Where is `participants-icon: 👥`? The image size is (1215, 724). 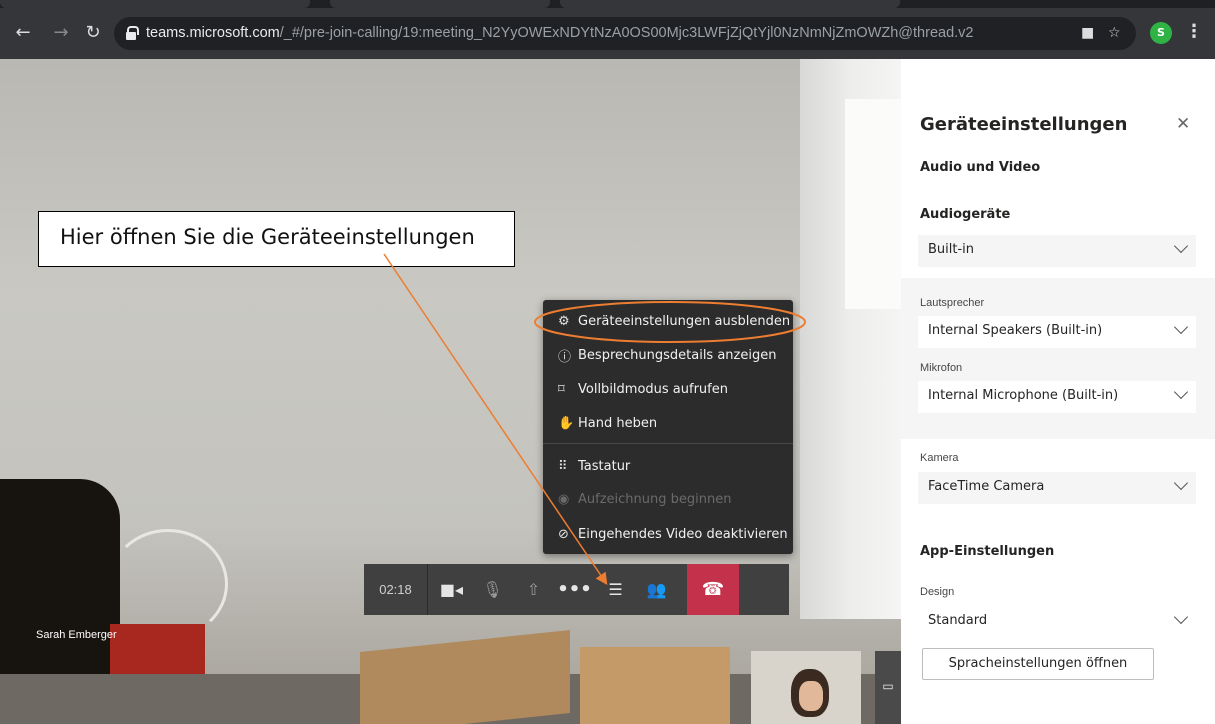 participants-icon: 👥 is located at coordinates (656, 589).